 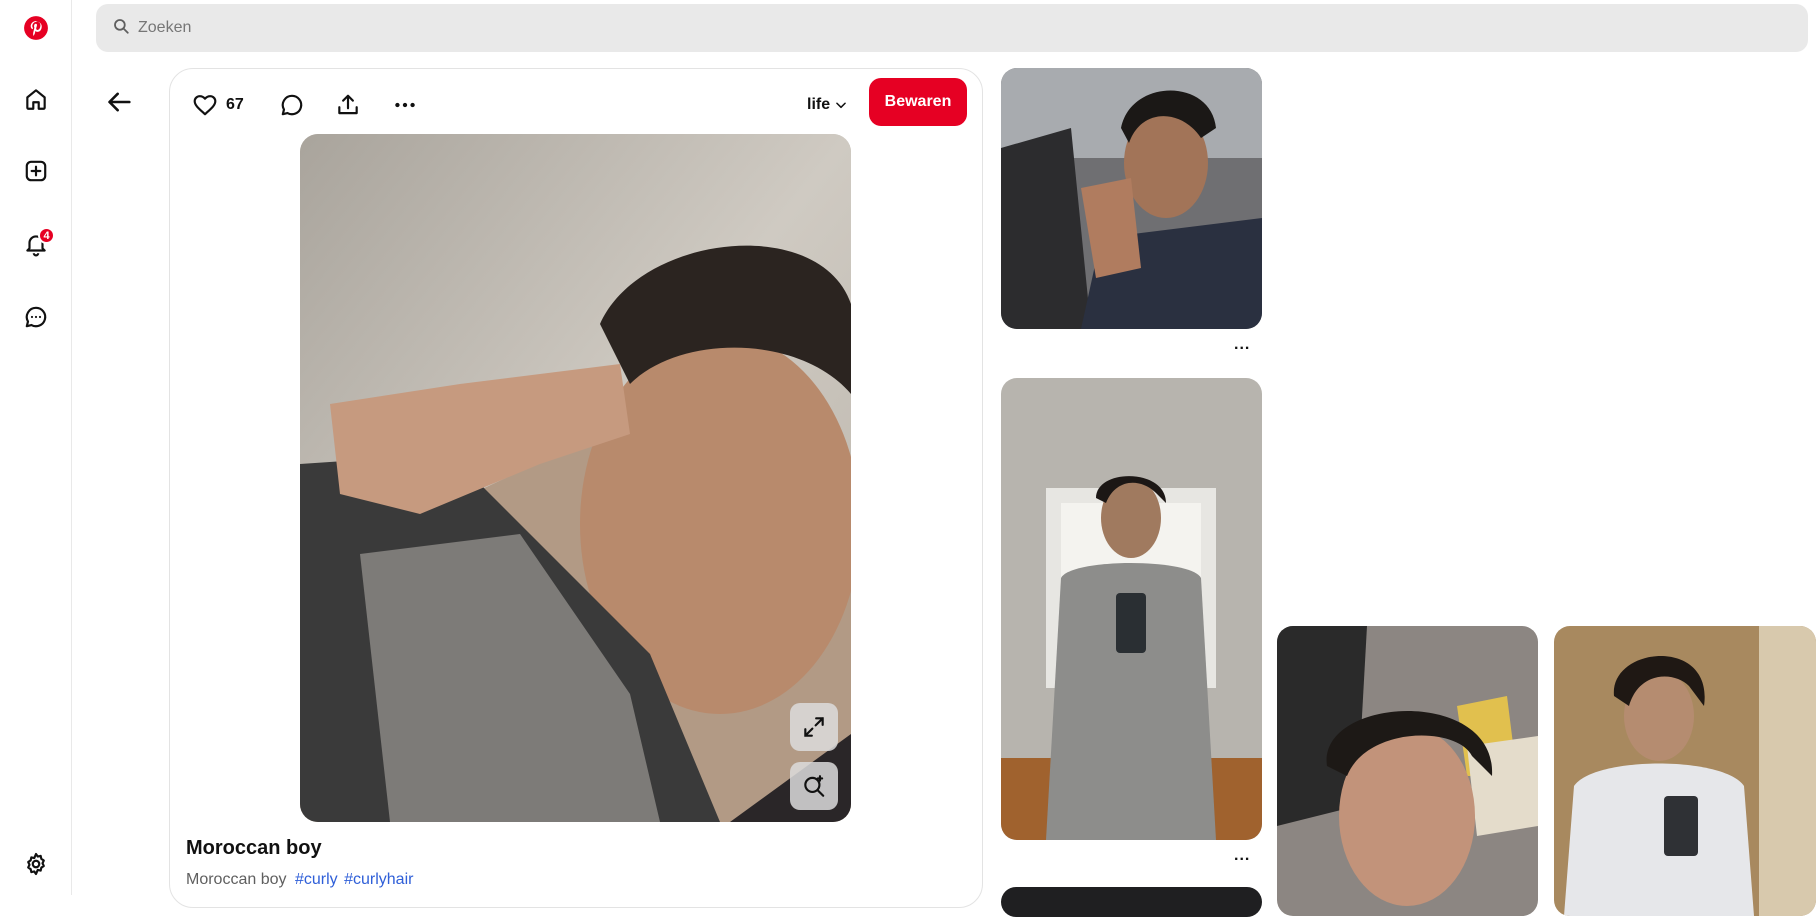 I want to click on board-name: life, so click(x=819, y=104).